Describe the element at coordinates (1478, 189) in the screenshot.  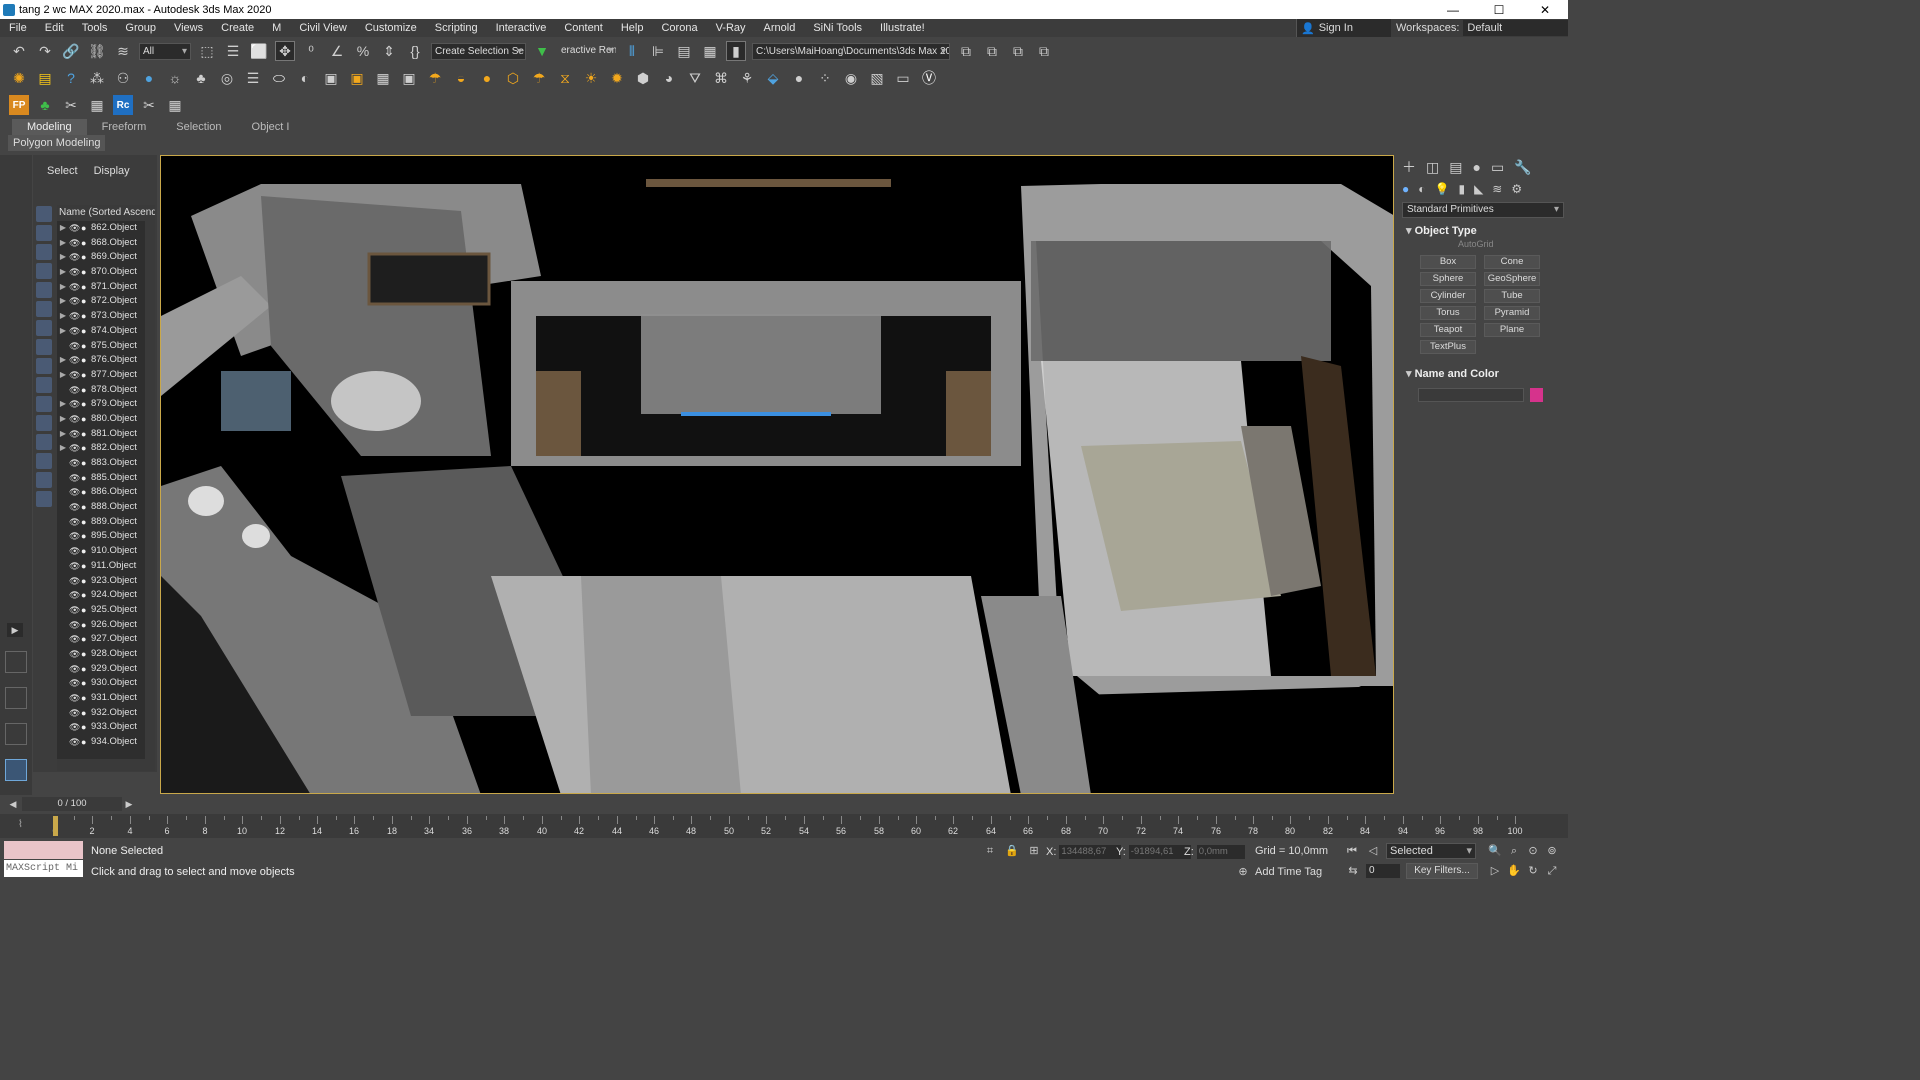
I see `helpers-icon: ◣` at that location.